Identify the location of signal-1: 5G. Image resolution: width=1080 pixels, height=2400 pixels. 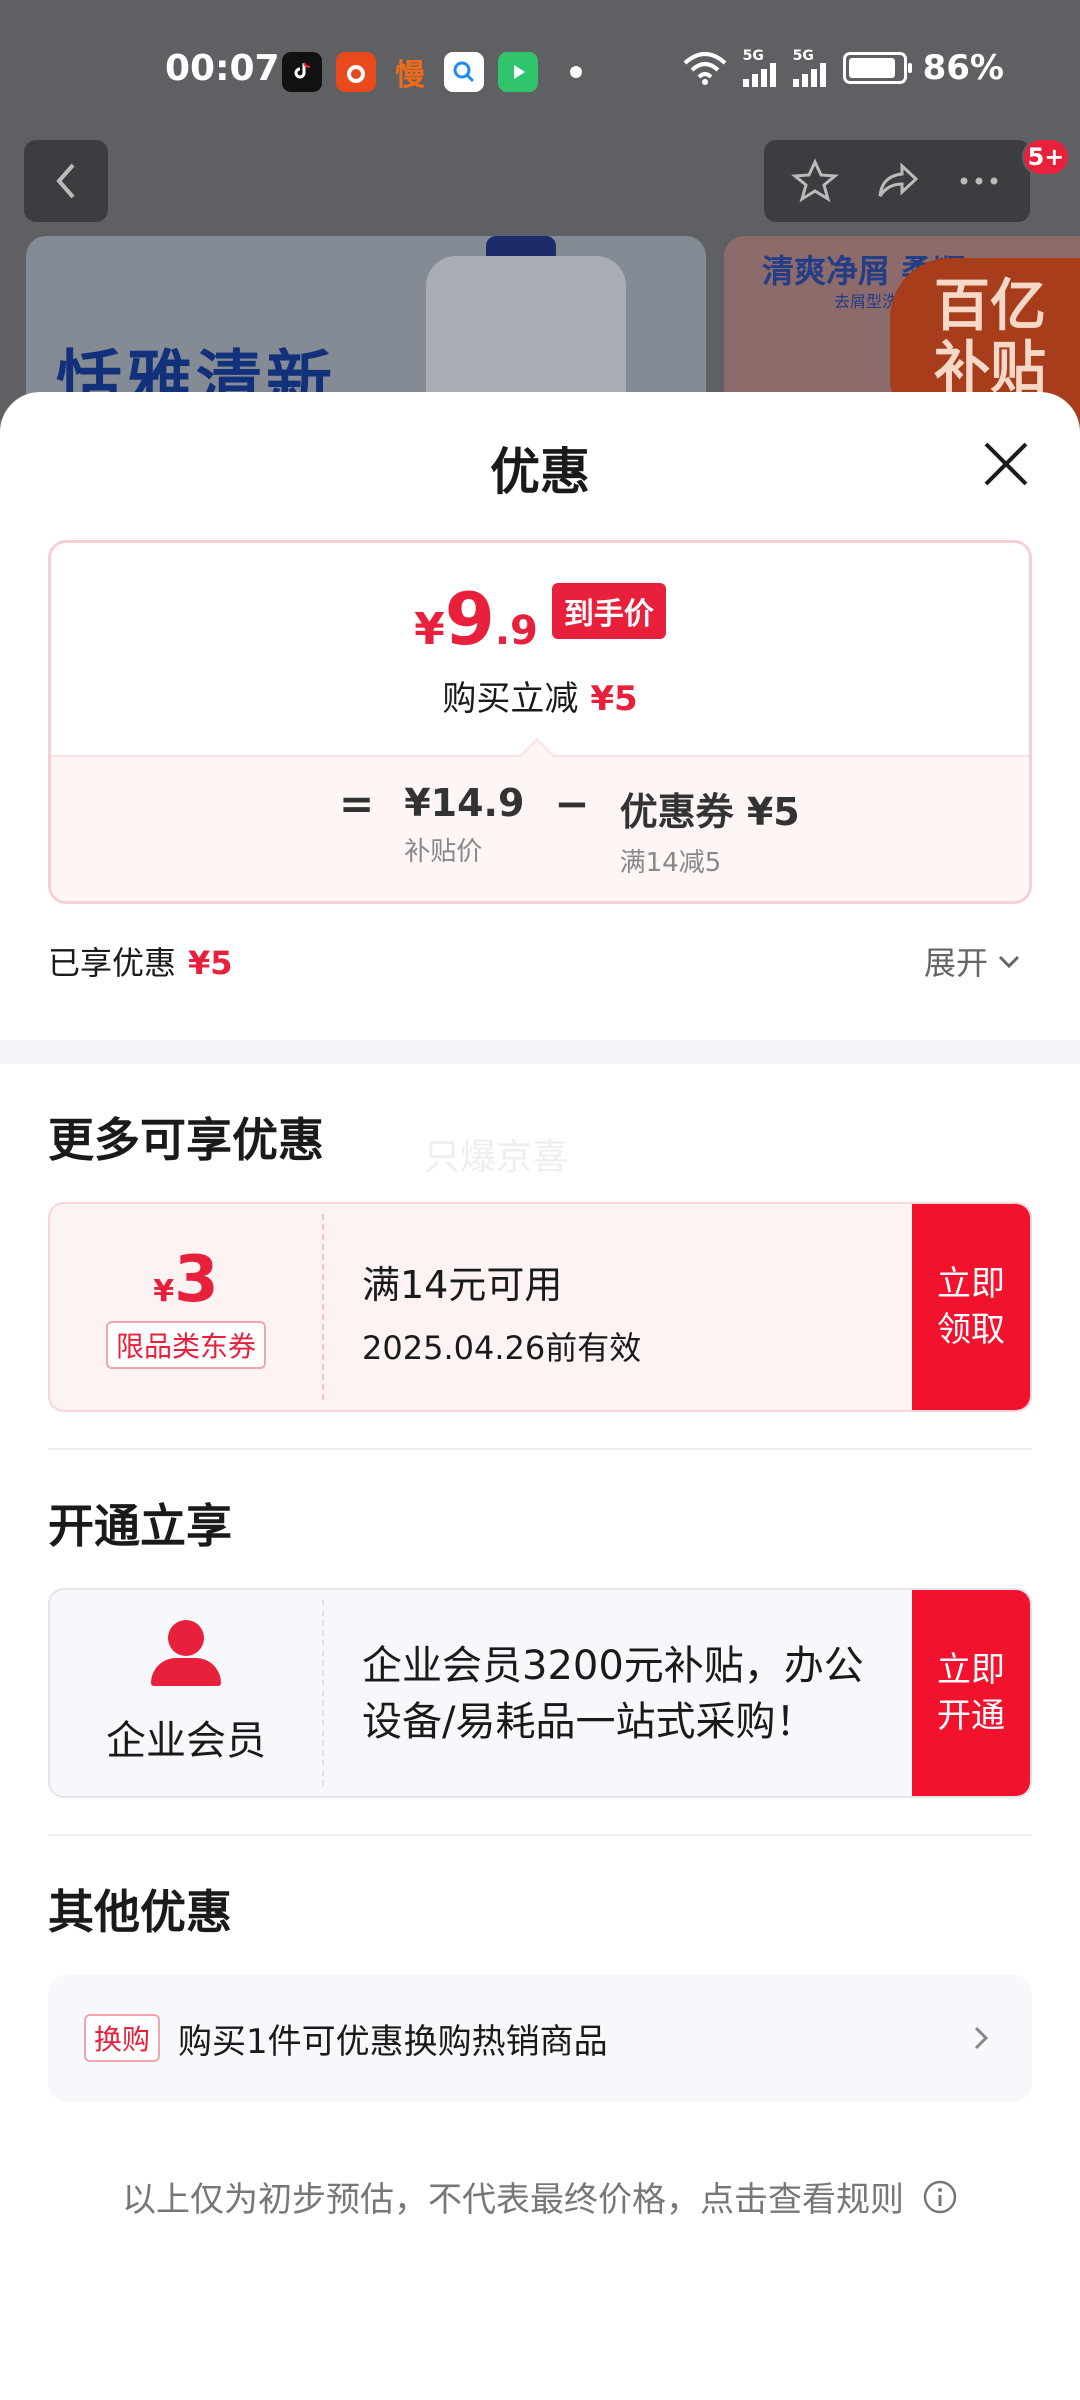
(759, 67).